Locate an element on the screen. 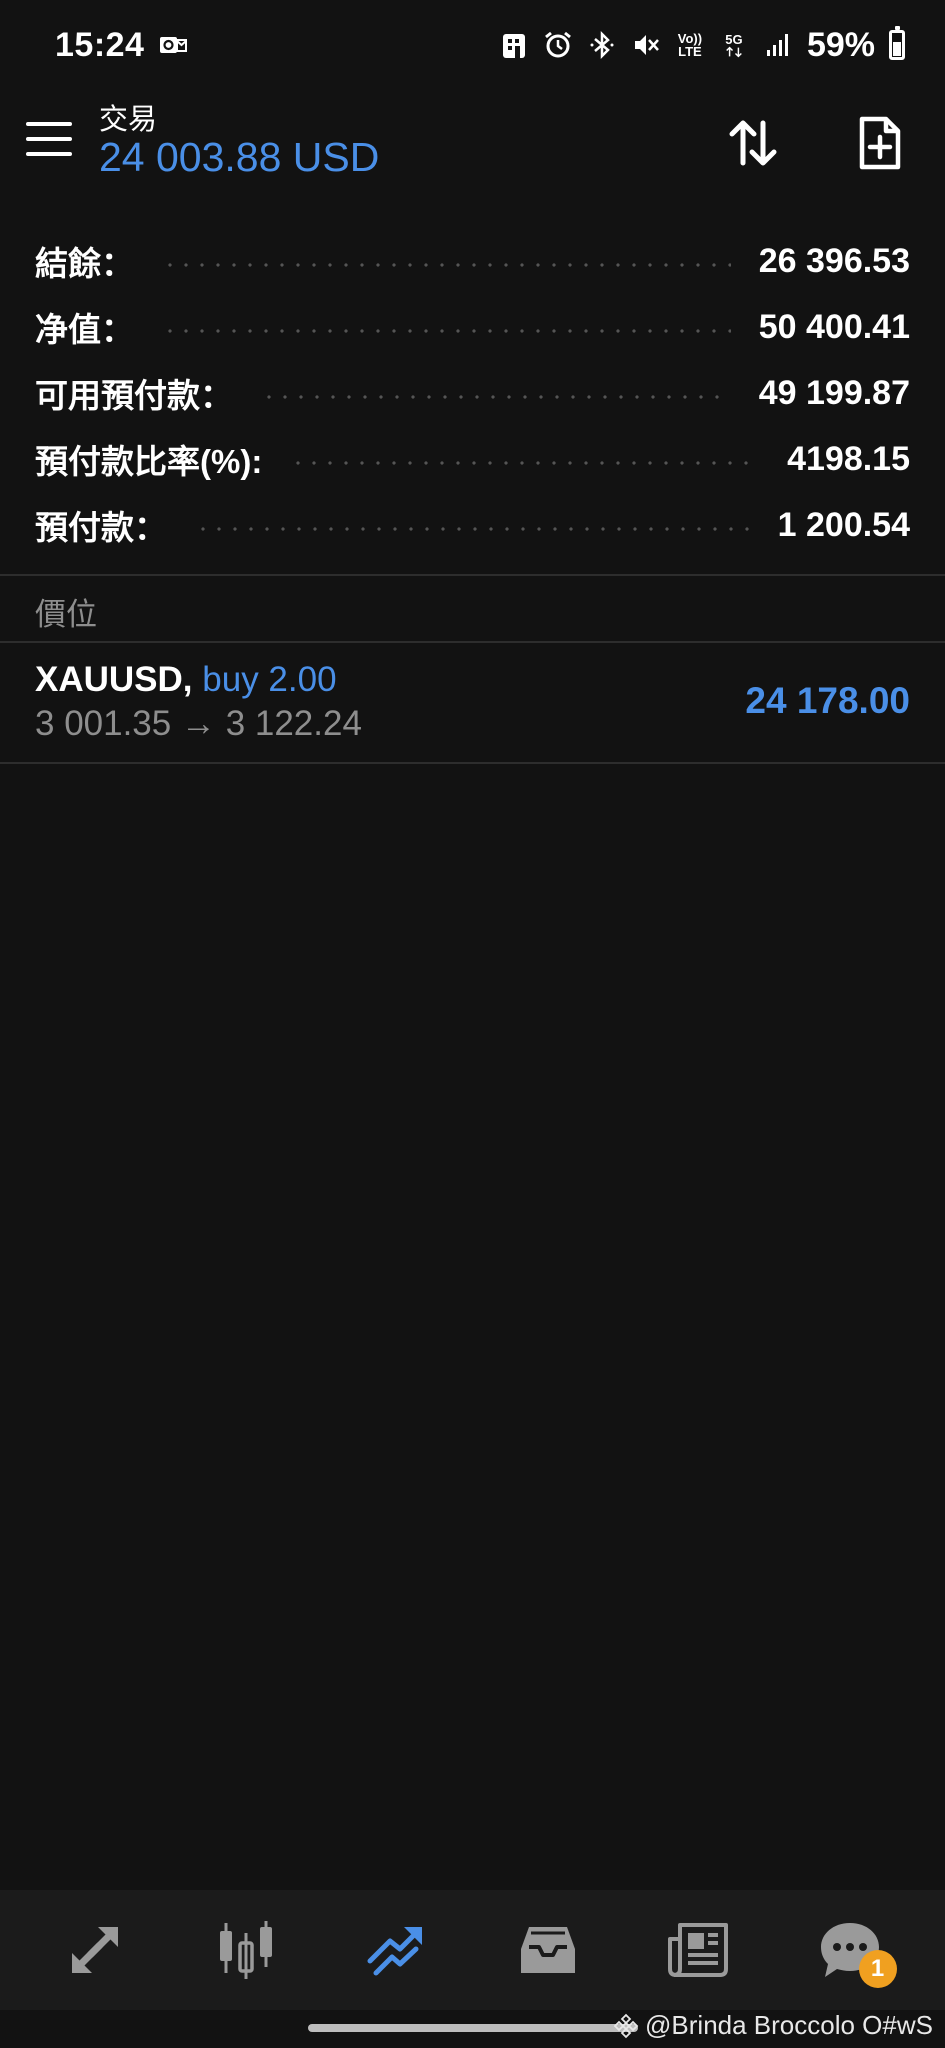 This screenshot has width=945, height=2048. nav-trade is located at coordinates (397, 1950).